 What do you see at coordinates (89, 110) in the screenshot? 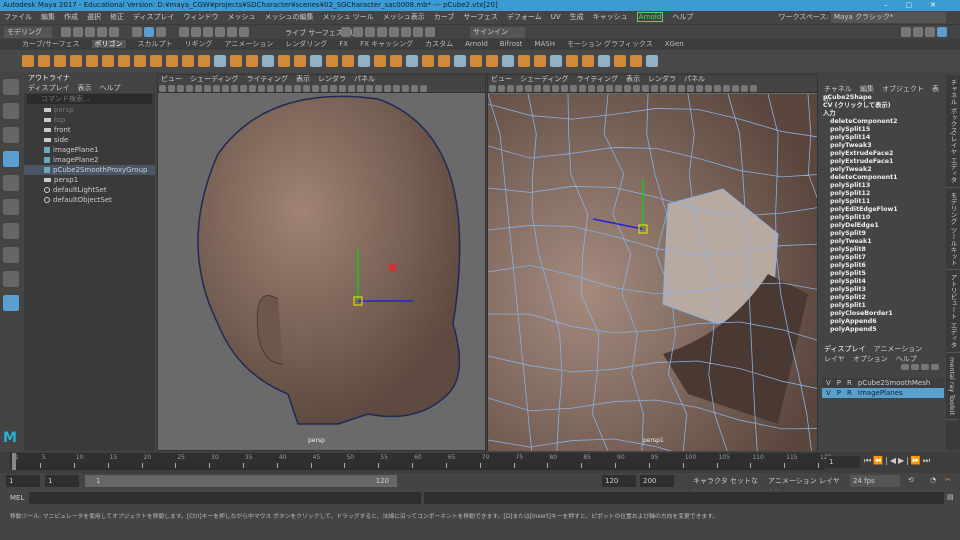
I see `outliner-item: persp` at bounding box center [89, 110].